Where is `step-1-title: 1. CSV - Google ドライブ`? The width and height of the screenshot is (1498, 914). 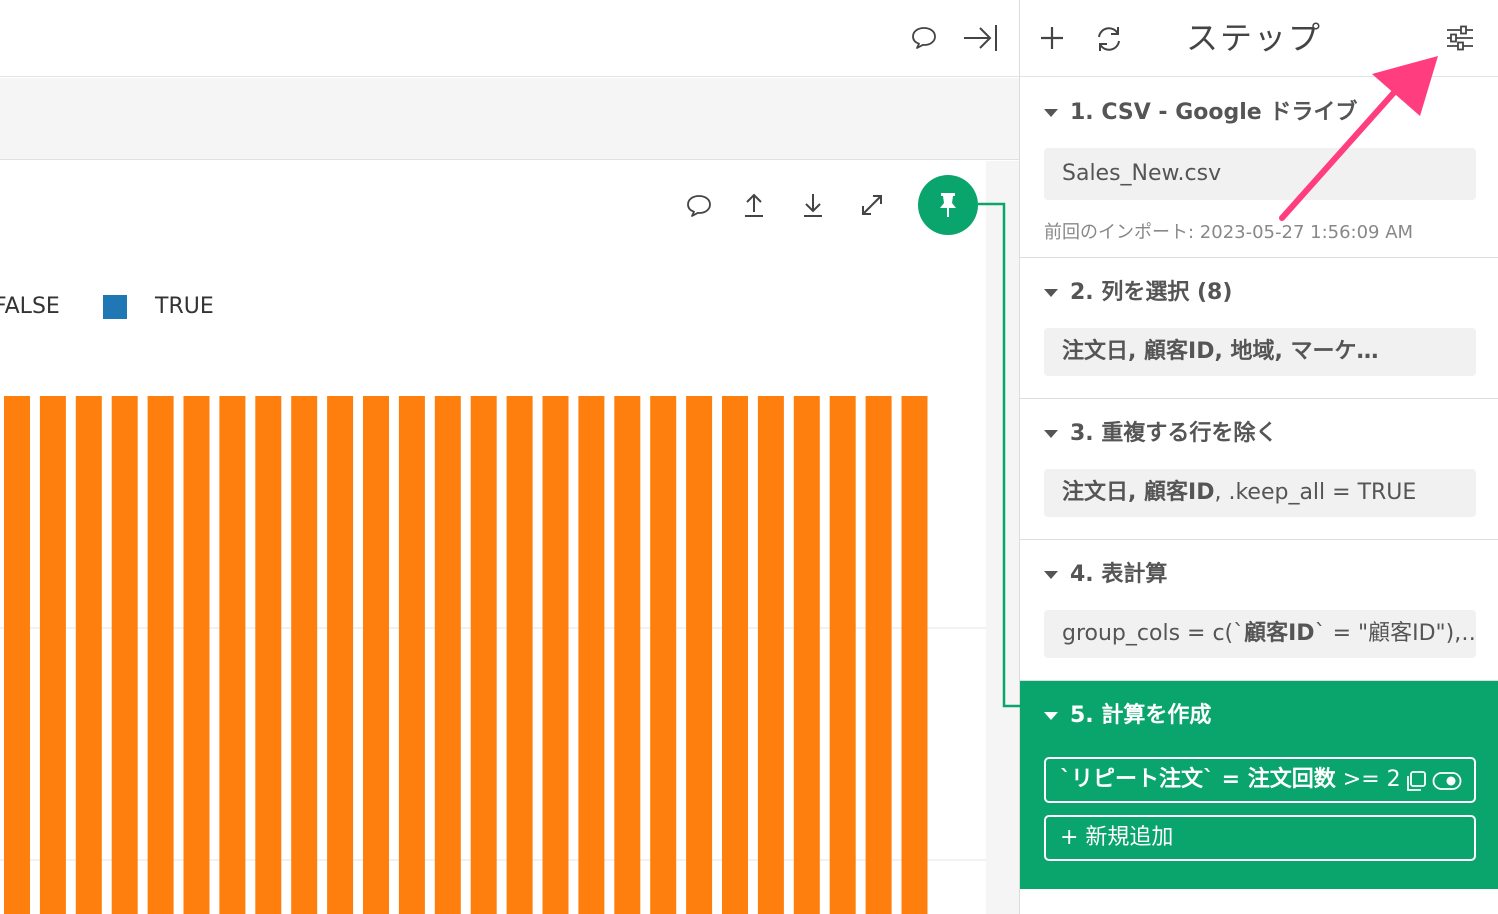
step-1-title: 1. CSV - Google ドライブ is located at coordinates (1214, 112).